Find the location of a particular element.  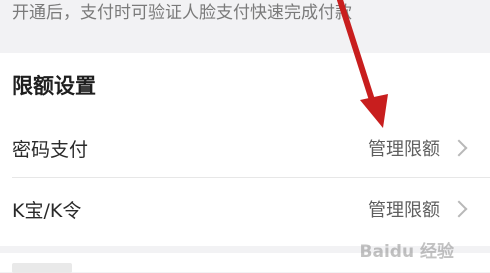

row-label: K宝/K令 is located at coordinates (47, 211).